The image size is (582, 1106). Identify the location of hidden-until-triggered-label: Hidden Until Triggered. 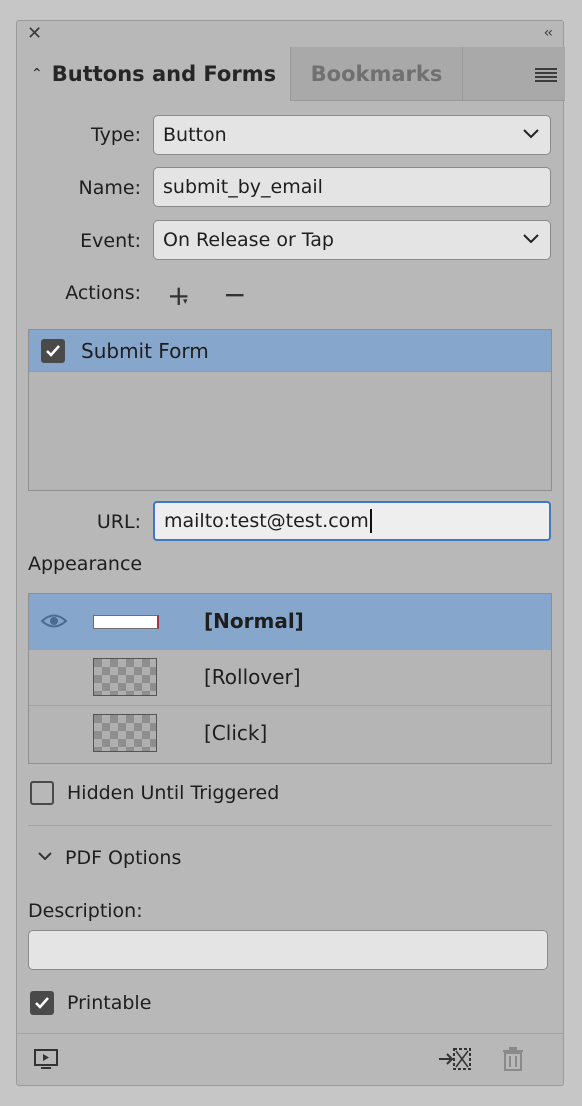
(173, 793).